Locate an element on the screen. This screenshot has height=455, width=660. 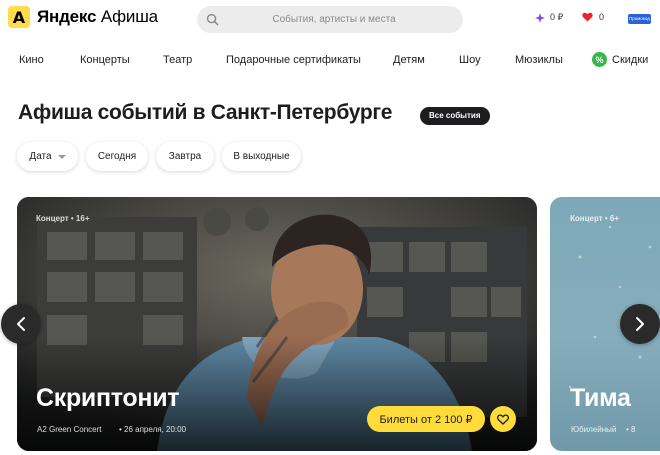
page-title: Афиша событий в Санкт-Петербурге is located at coordinates (205, 112).